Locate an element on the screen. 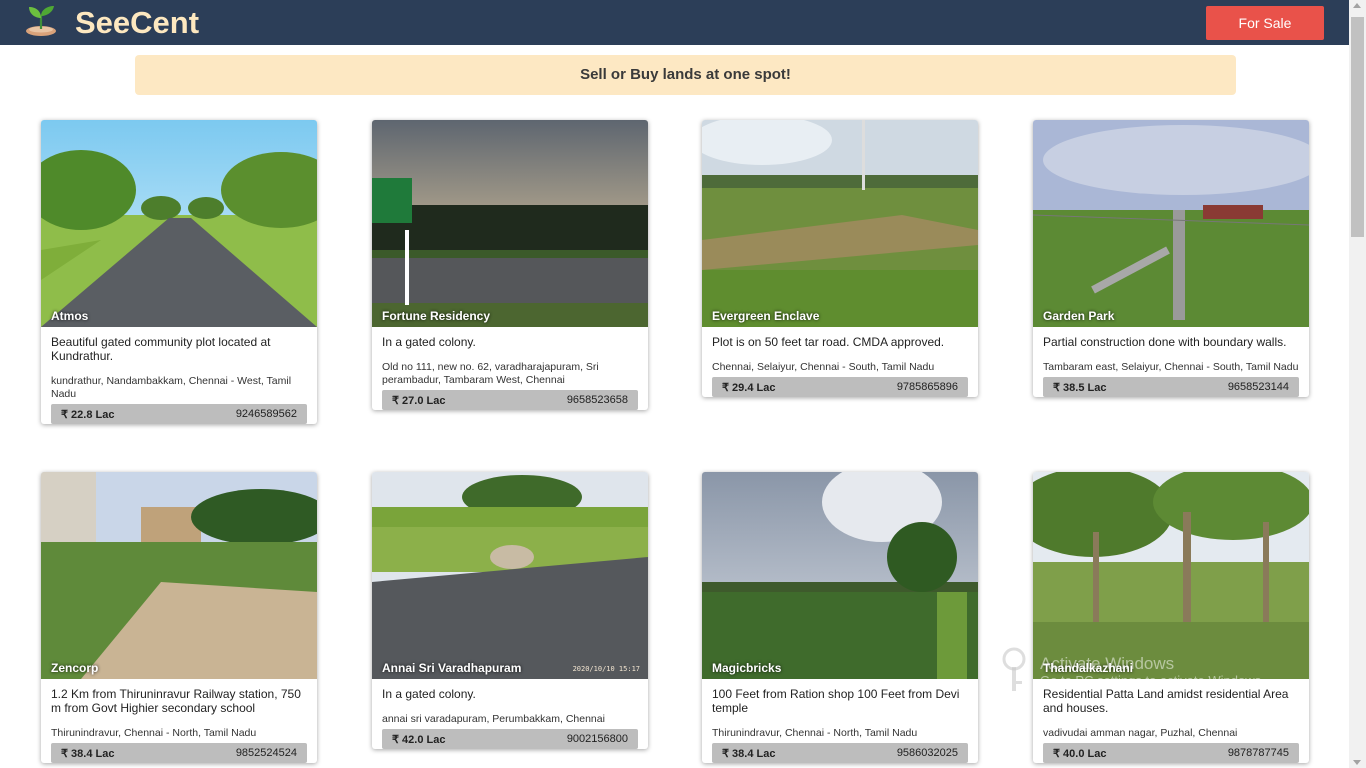  watermark-subtitle: Go to PC settings to activate Windows. is located at coordinates (1152, 680).